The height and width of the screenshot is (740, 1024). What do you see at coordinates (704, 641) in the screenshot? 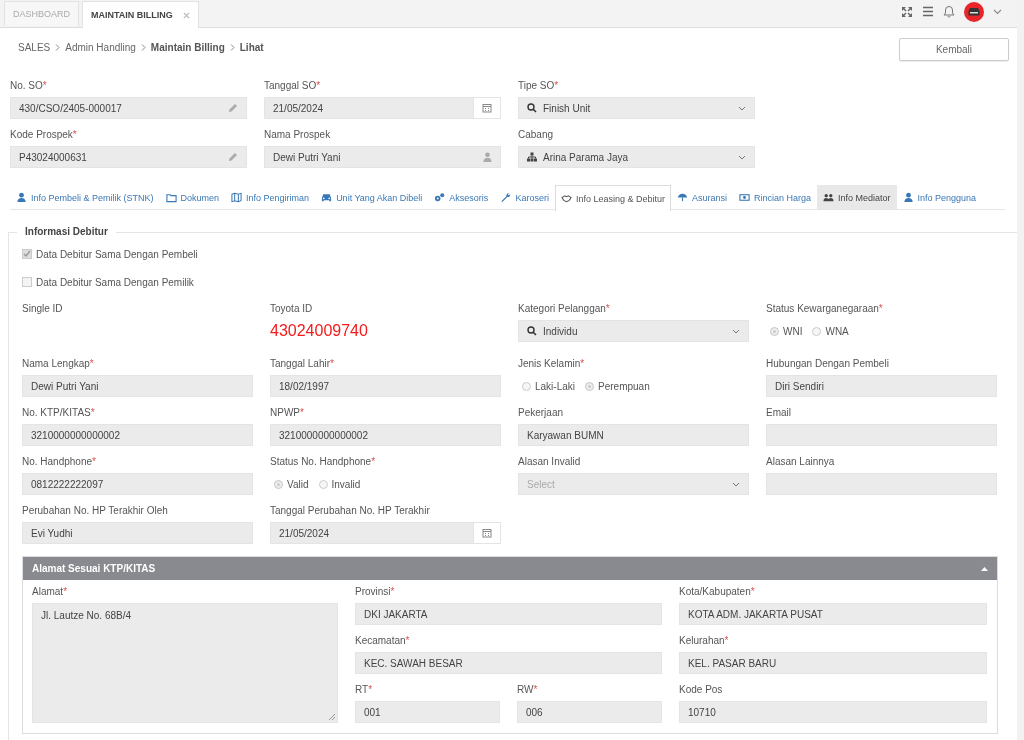
I see `field-label: Kelurahan*` at bounding box center [704, 641].